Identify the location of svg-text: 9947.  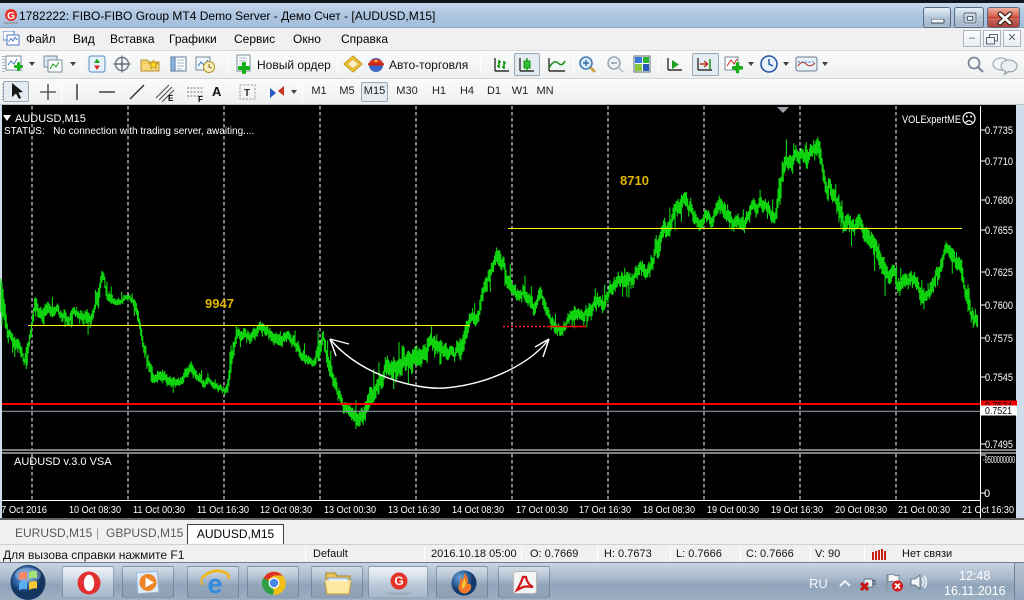
(219, 303).